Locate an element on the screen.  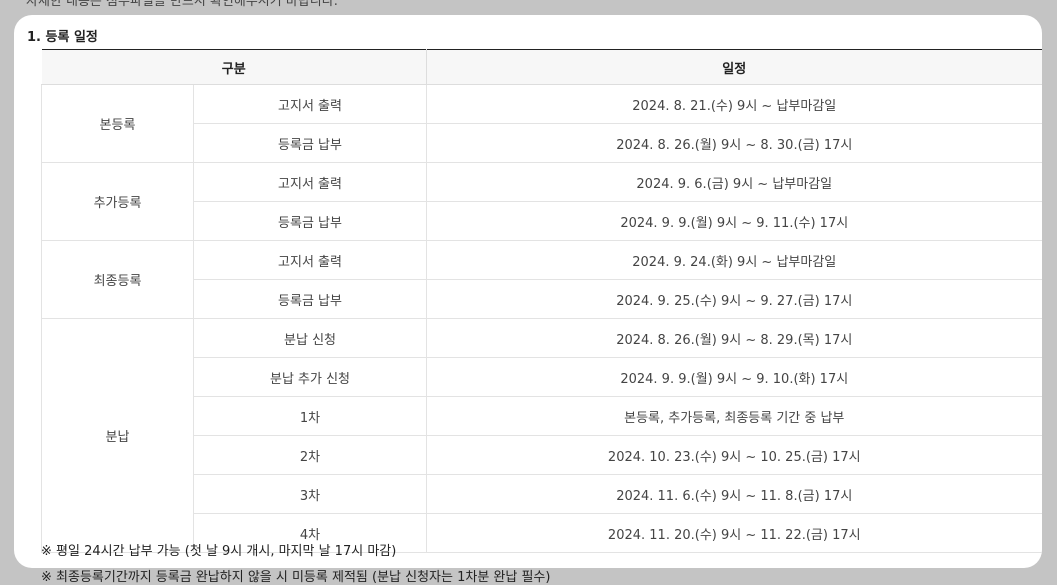
item-label: 3차 is located at coordinates (310, 494).